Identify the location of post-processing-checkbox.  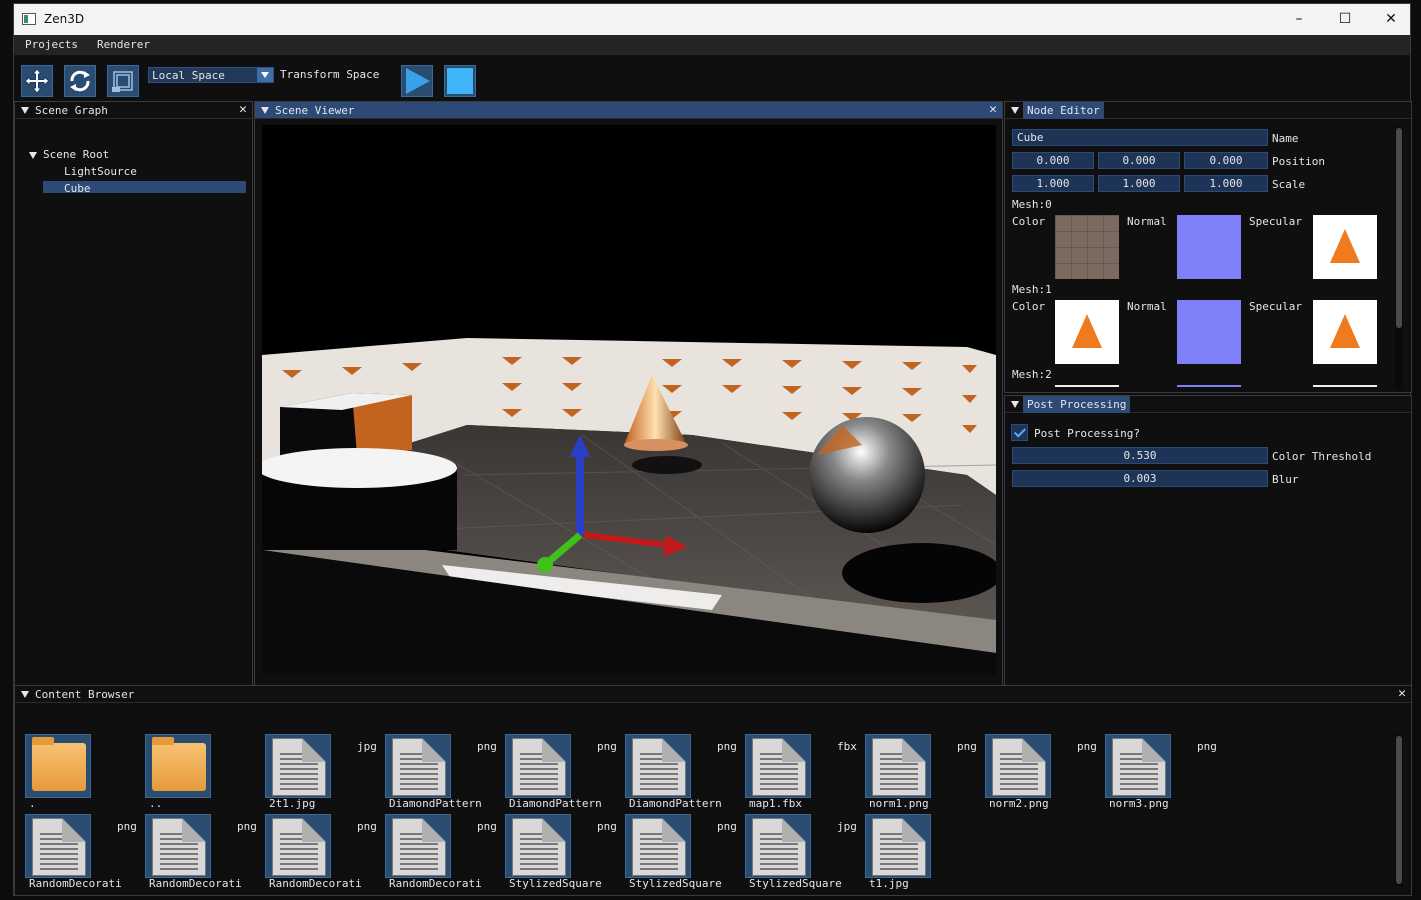
(1019, 432).